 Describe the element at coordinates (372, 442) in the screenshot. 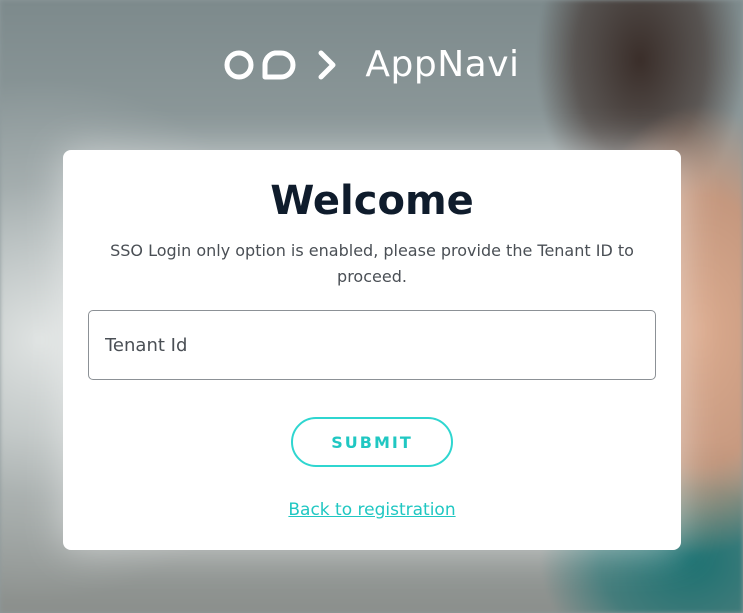

I see `submit-button: SUBMIT` at that location.